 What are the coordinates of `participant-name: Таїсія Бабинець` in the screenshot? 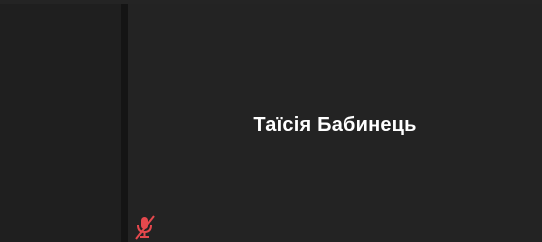 It's located at (335, 125).